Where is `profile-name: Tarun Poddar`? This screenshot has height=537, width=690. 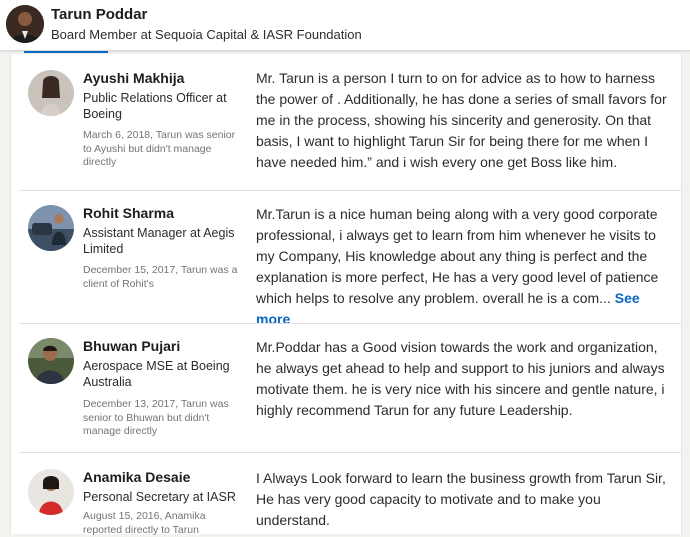
profile-name: Tarun Poddar is located at coordinates (99, 14).